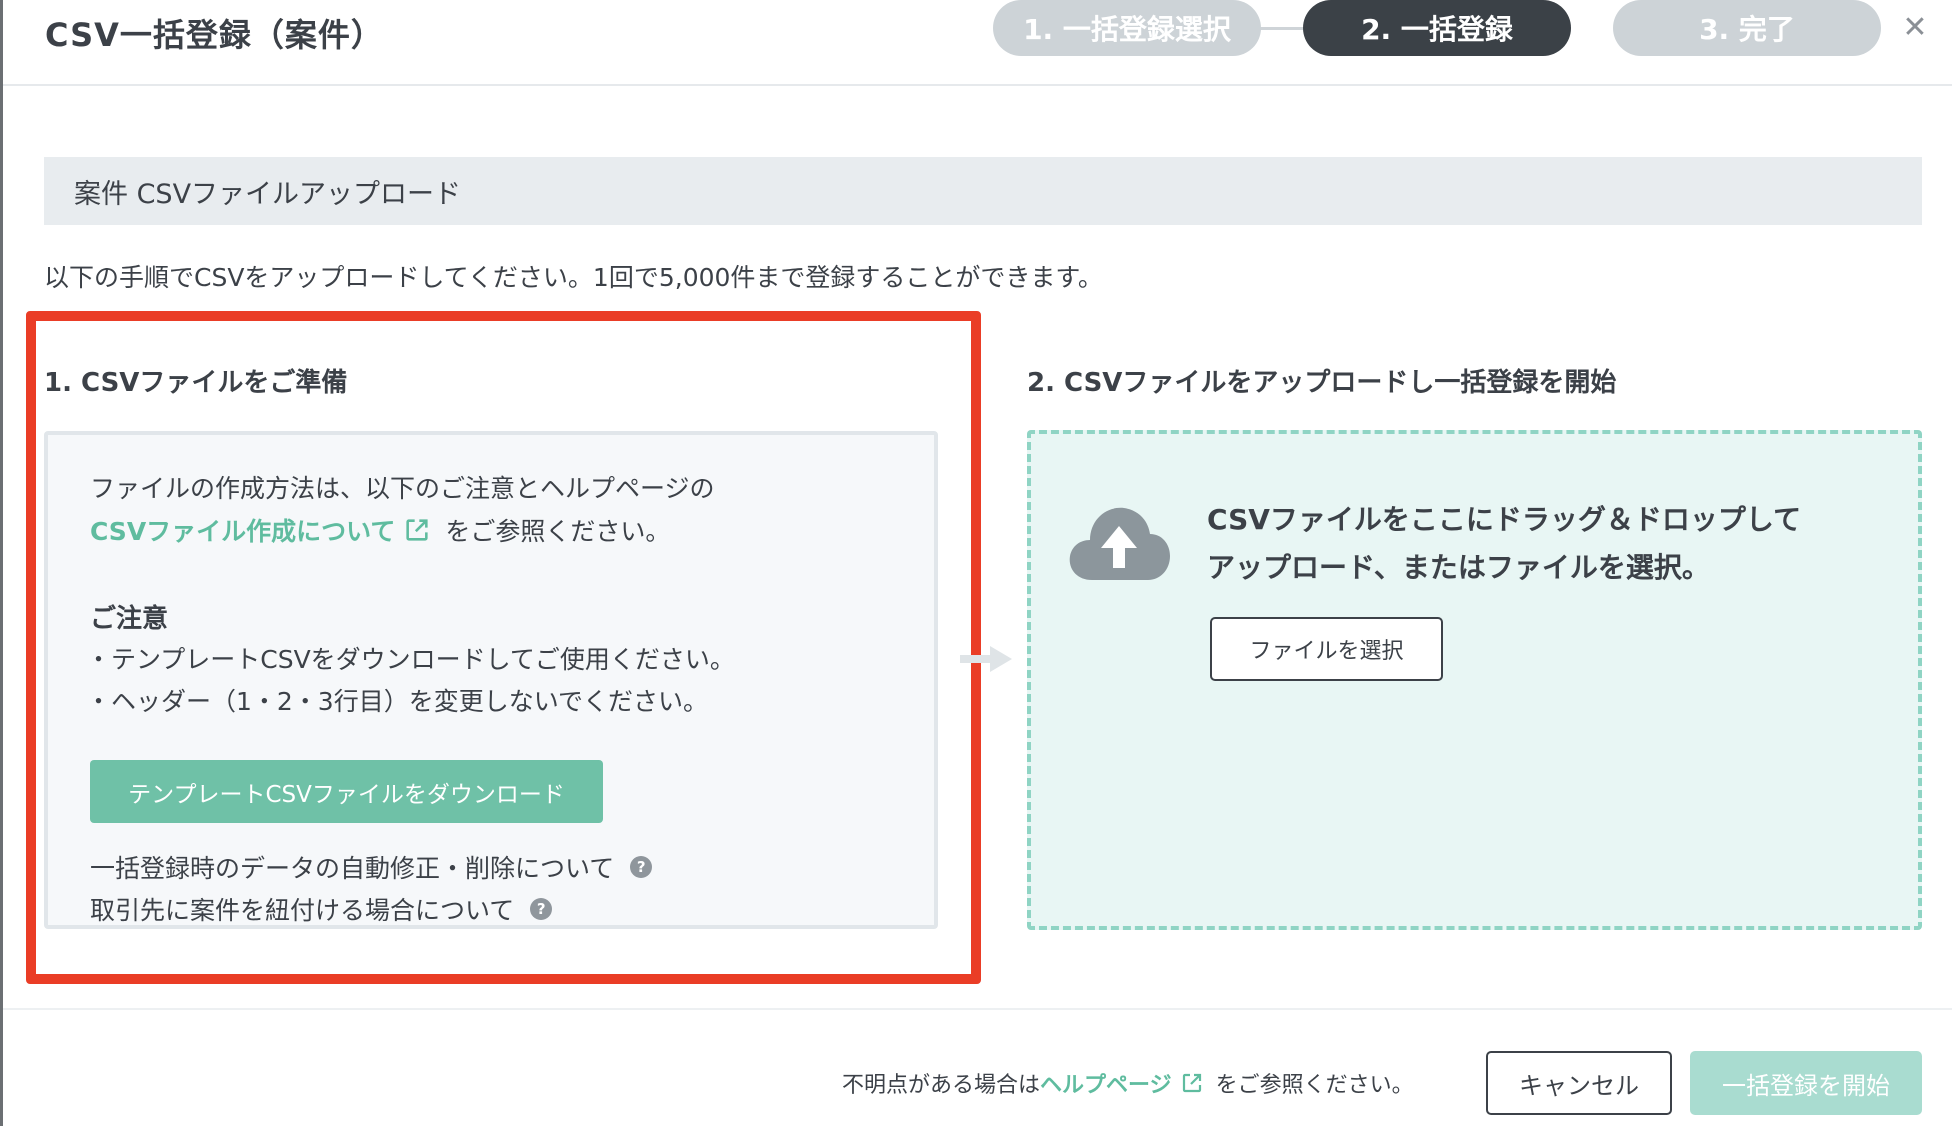 The height and width of the screenshot is (1126, 1952). I want to click on step-complete: 3. 完了, so click(1747, 28).